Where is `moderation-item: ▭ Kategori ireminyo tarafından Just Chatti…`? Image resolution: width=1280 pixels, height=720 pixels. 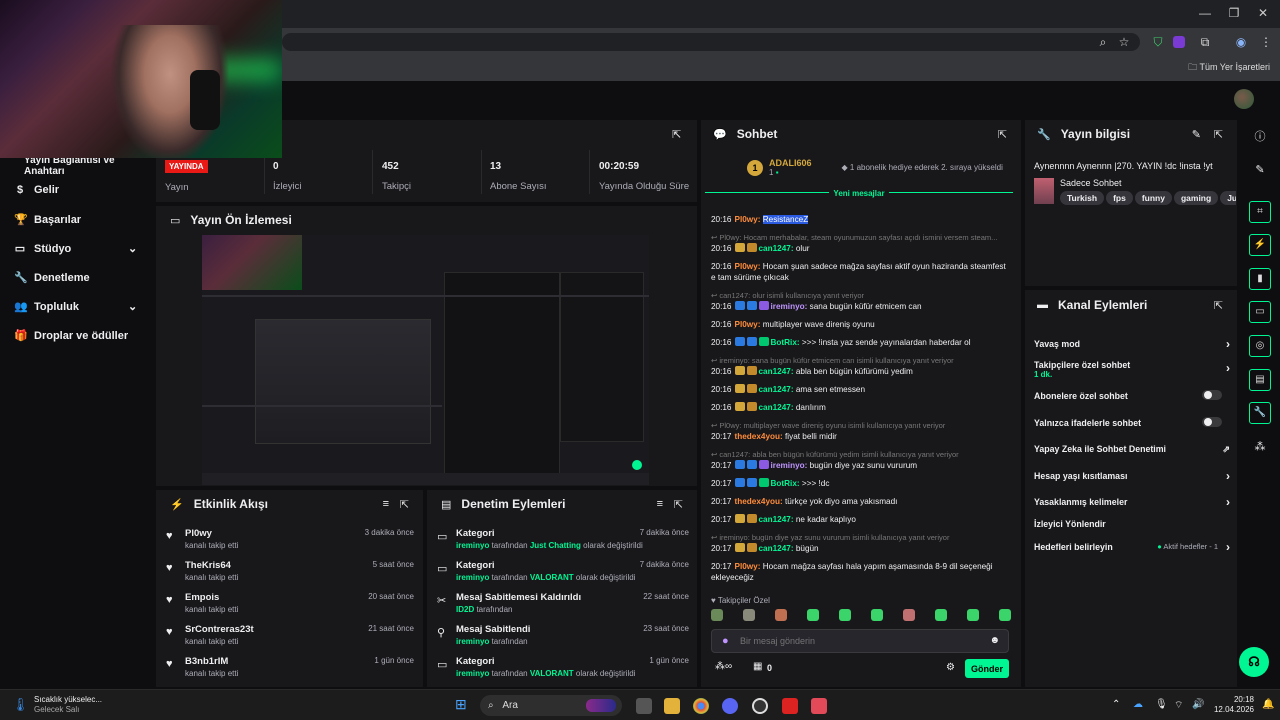 moderation-item: ▭ Kategori ireminyo tarafından Just Chatti… is located at coordinates (563, 542).